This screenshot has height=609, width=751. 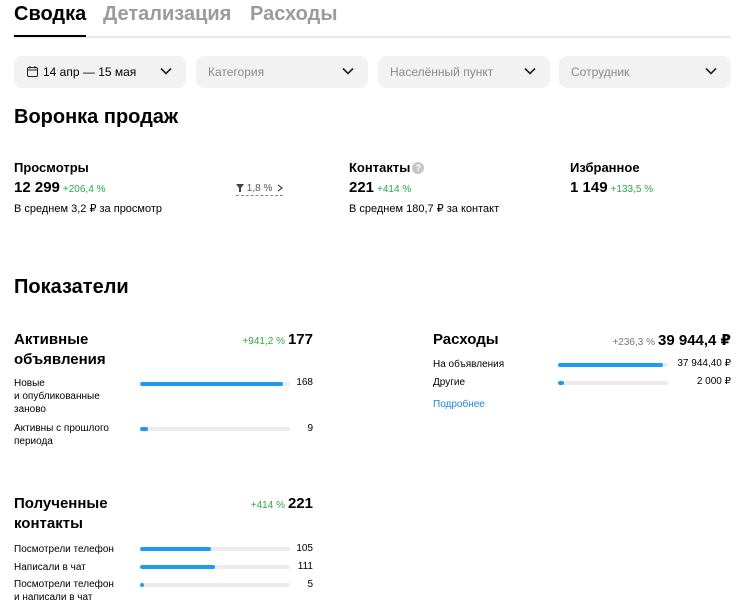 I want to click on employee-filter: Сотрудник, so click(x=645, y=72).